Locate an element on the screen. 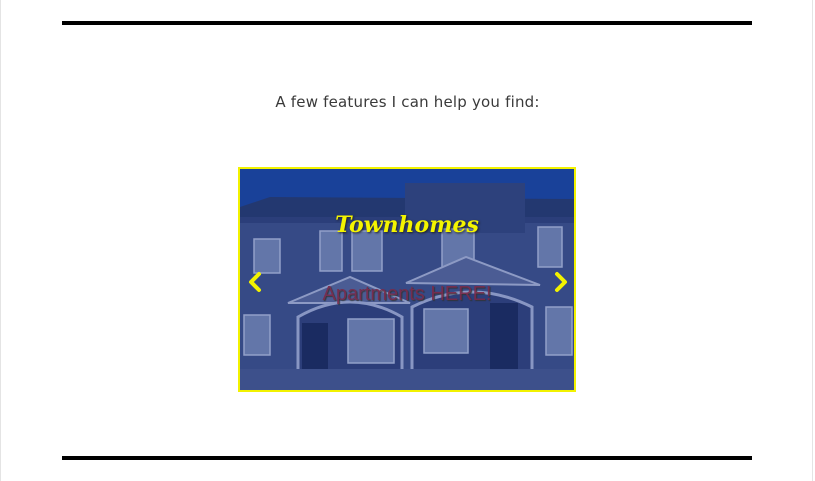 The image size is (815, 481). divider-top is located at coordinates (407, 23).